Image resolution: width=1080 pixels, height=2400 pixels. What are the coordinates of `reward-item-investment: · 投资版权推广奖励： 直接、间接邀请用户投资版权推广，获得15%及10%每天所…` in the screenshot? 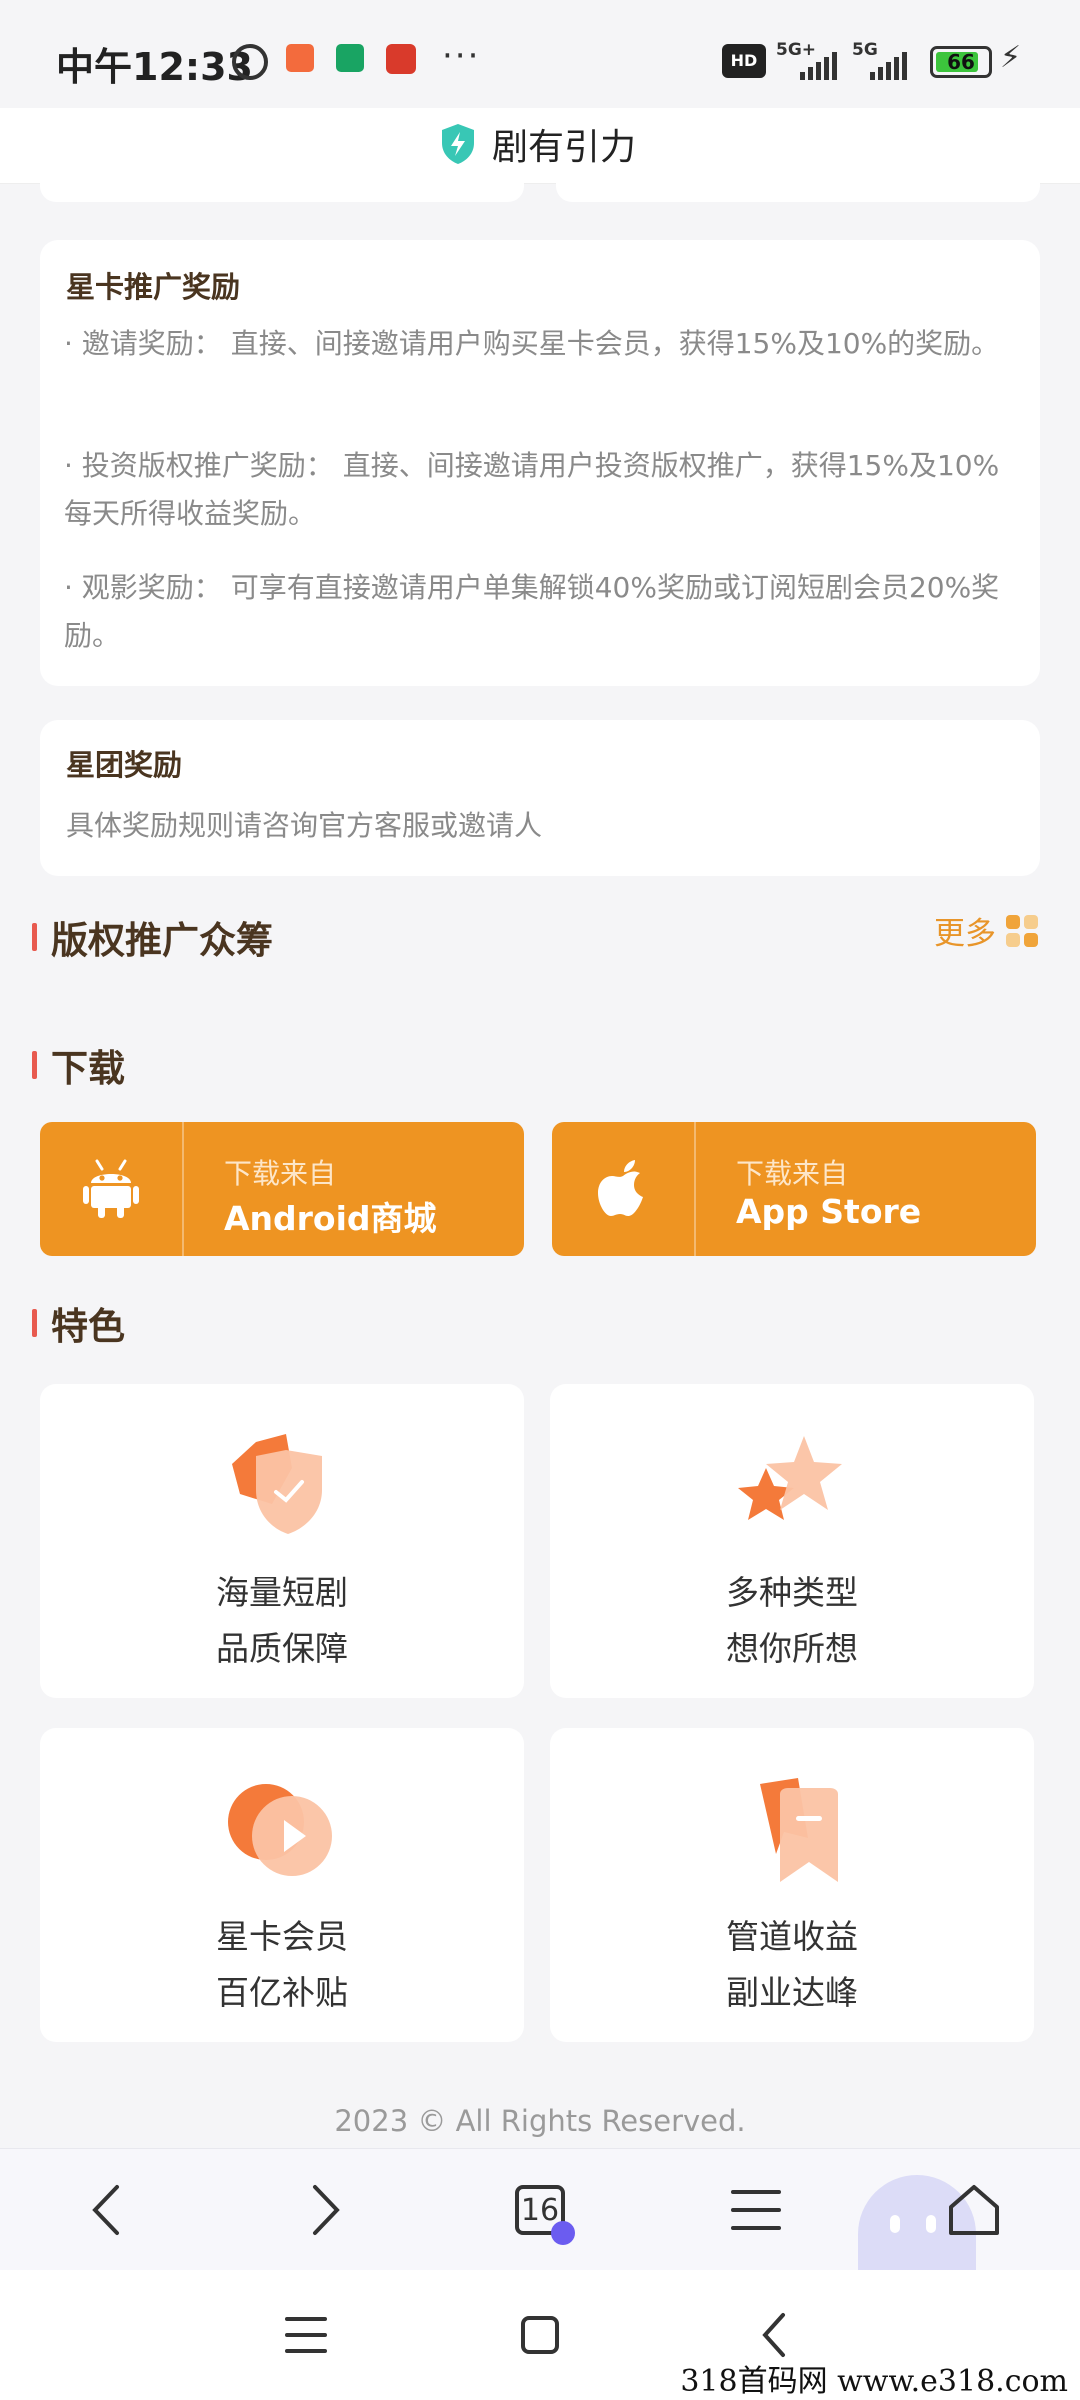 It's located at (532, 489).